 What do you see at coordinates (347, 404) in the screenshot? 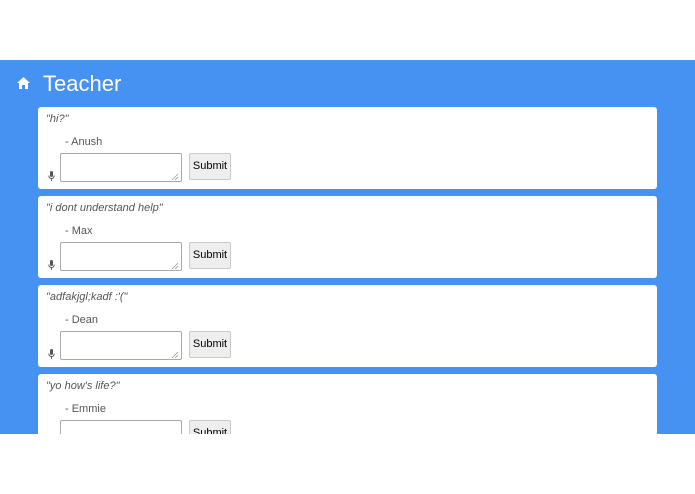
I see `question-card: "yo how's life?" - Emmie Submit` at bounding box center [347, 404].